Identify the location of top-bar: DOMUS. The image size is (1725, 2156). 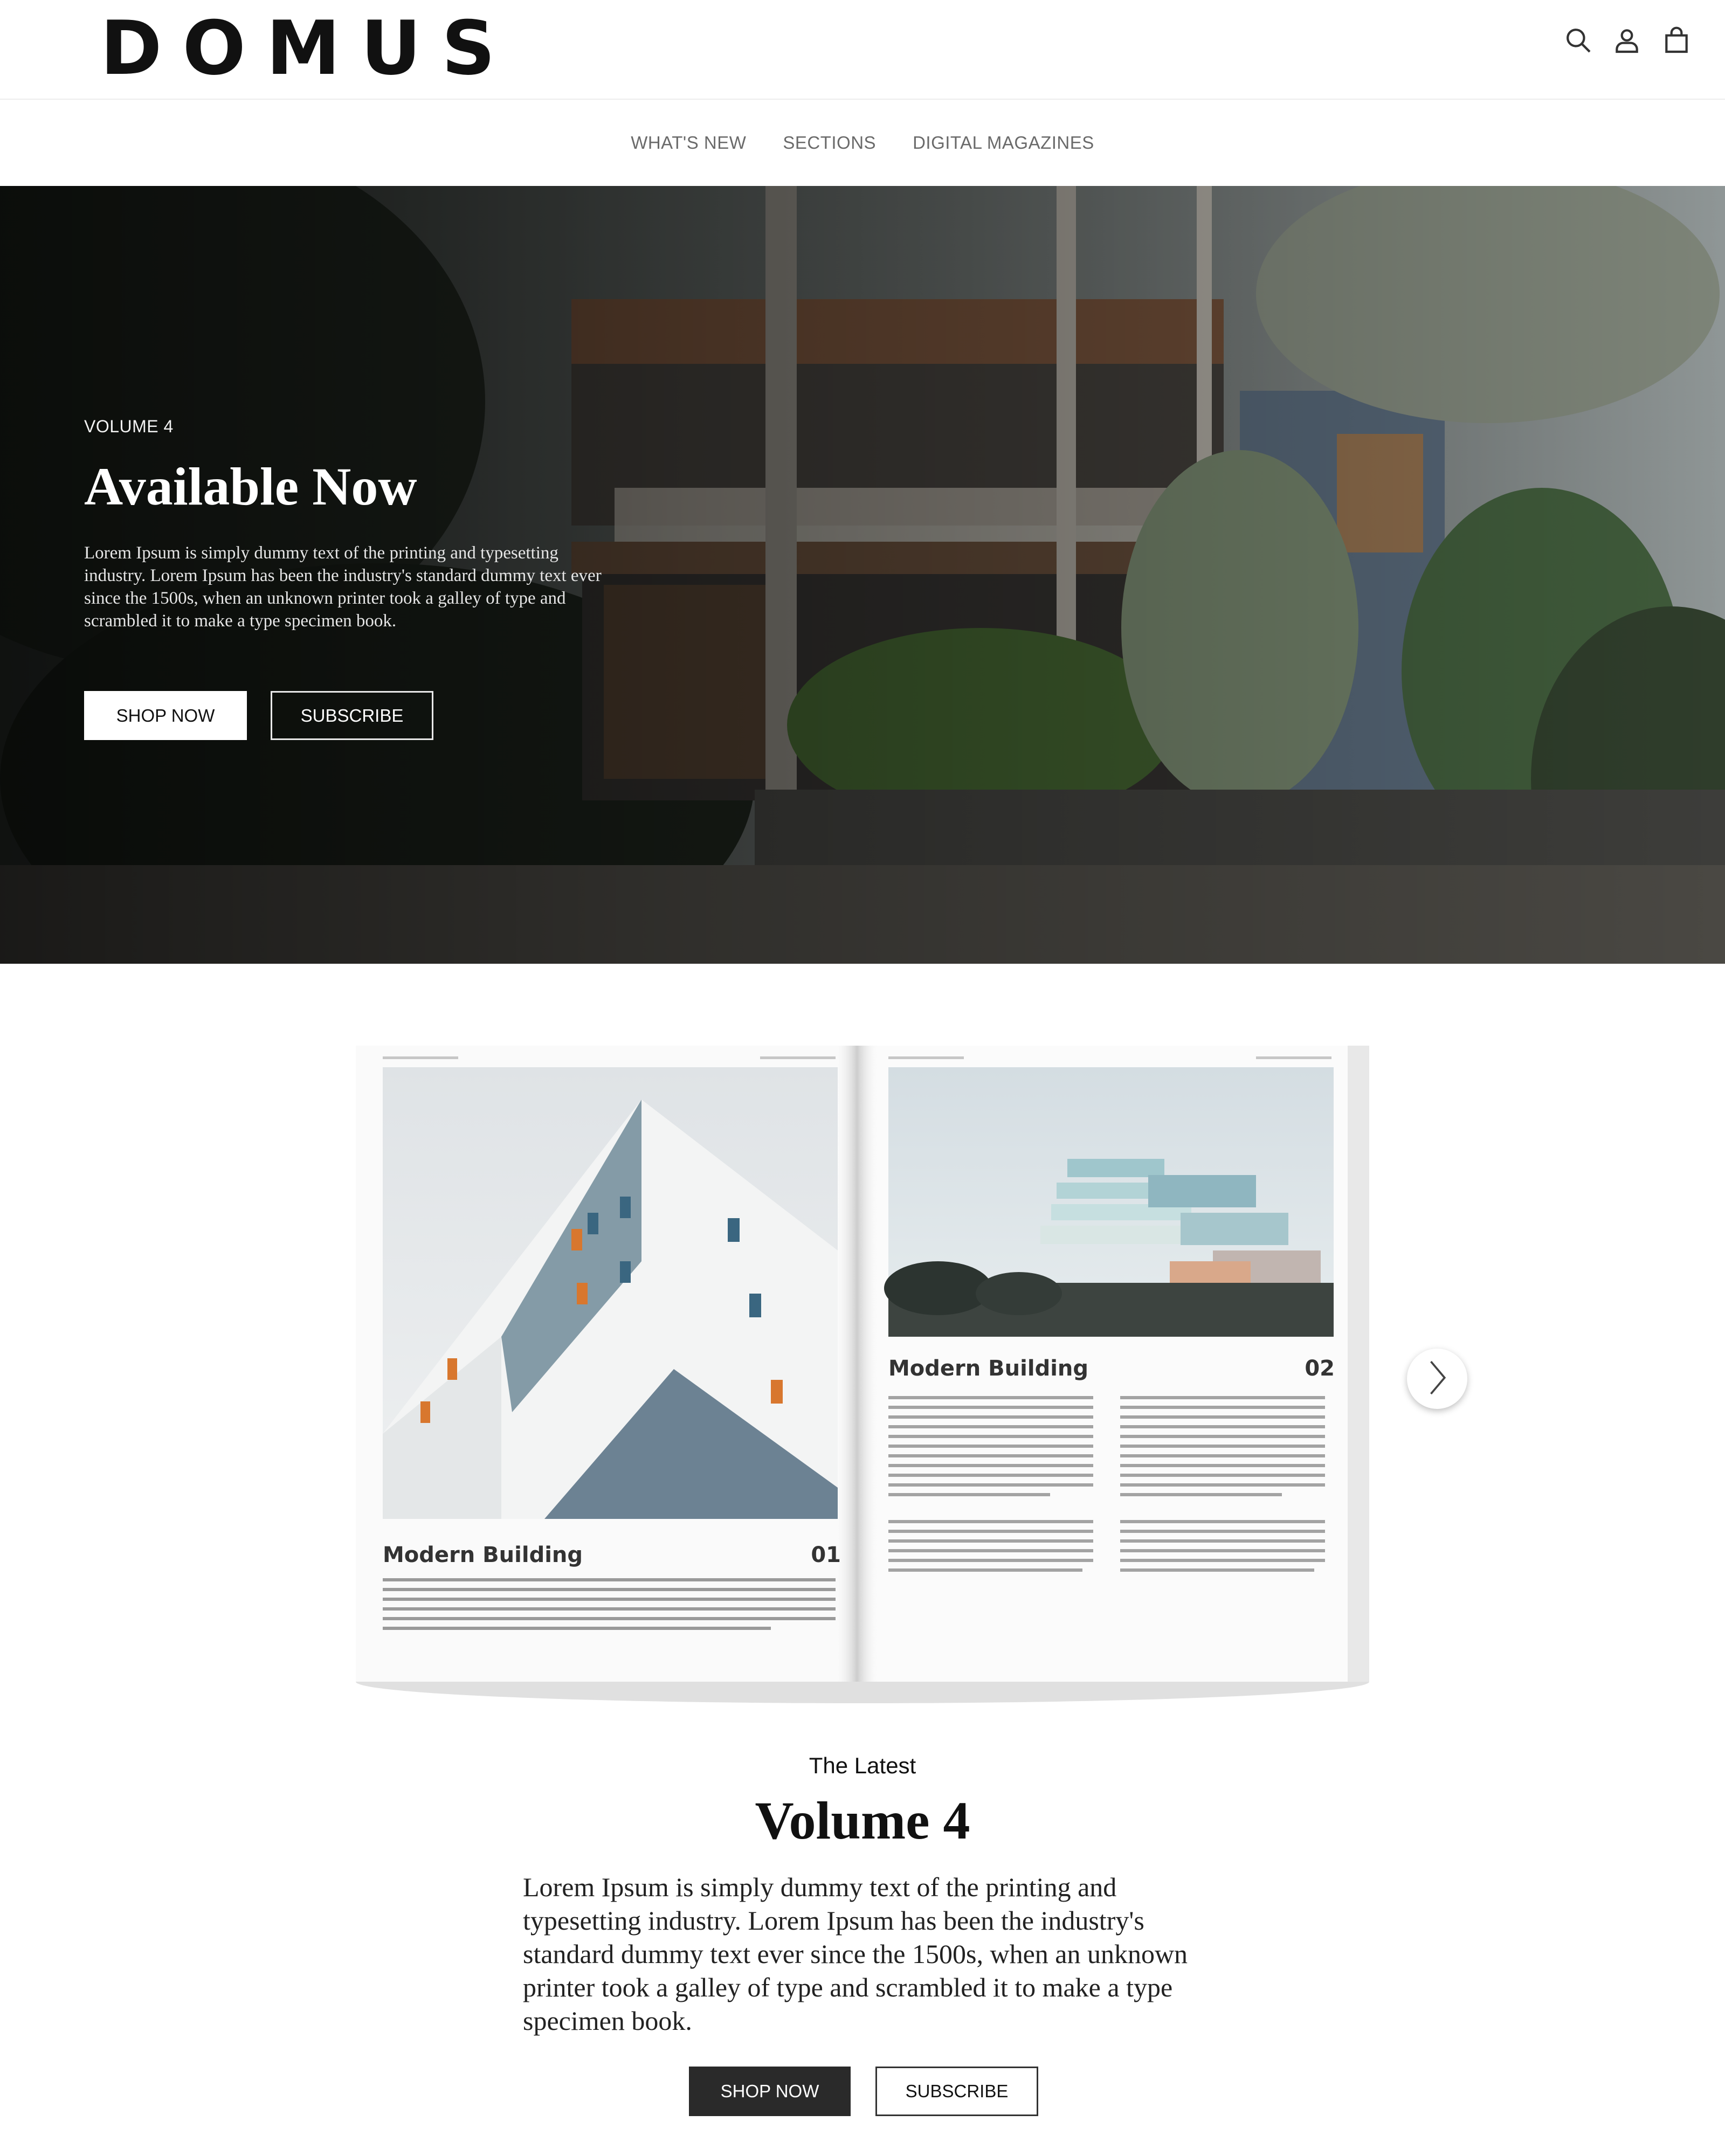
(862, 50).